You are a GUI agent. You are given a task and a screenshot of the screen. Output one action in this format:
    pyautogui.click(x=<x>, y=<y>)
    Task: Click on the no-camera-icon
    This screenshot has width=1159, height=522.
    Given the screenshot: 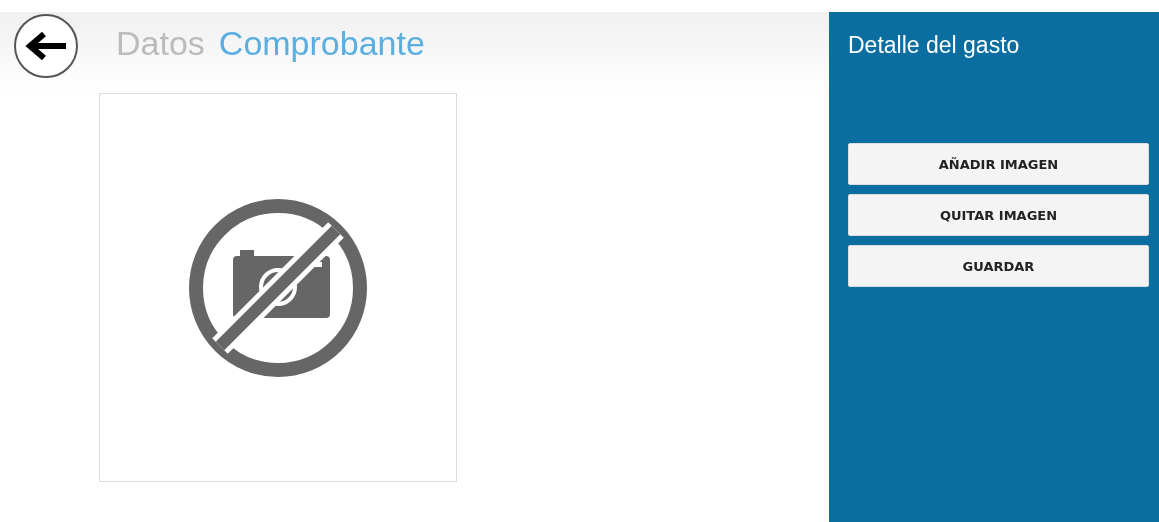 What is the action you would take?
    pyautogui.click(x=278, y=287)
    